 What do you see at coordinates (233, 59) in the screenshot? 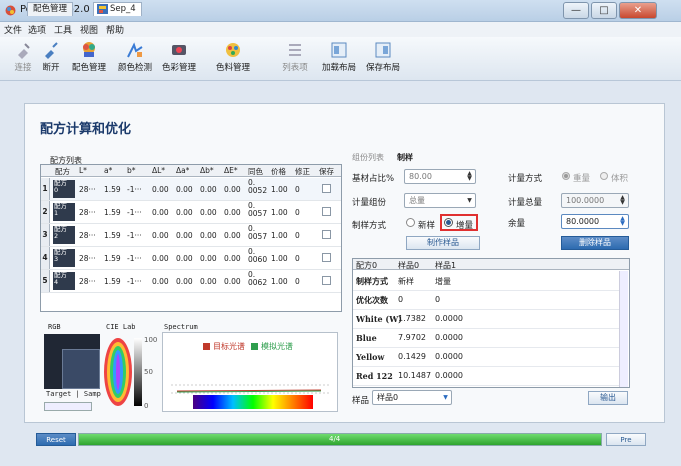
I see `pigment-management-button: 色料管理` at bounding box center [233, 59].